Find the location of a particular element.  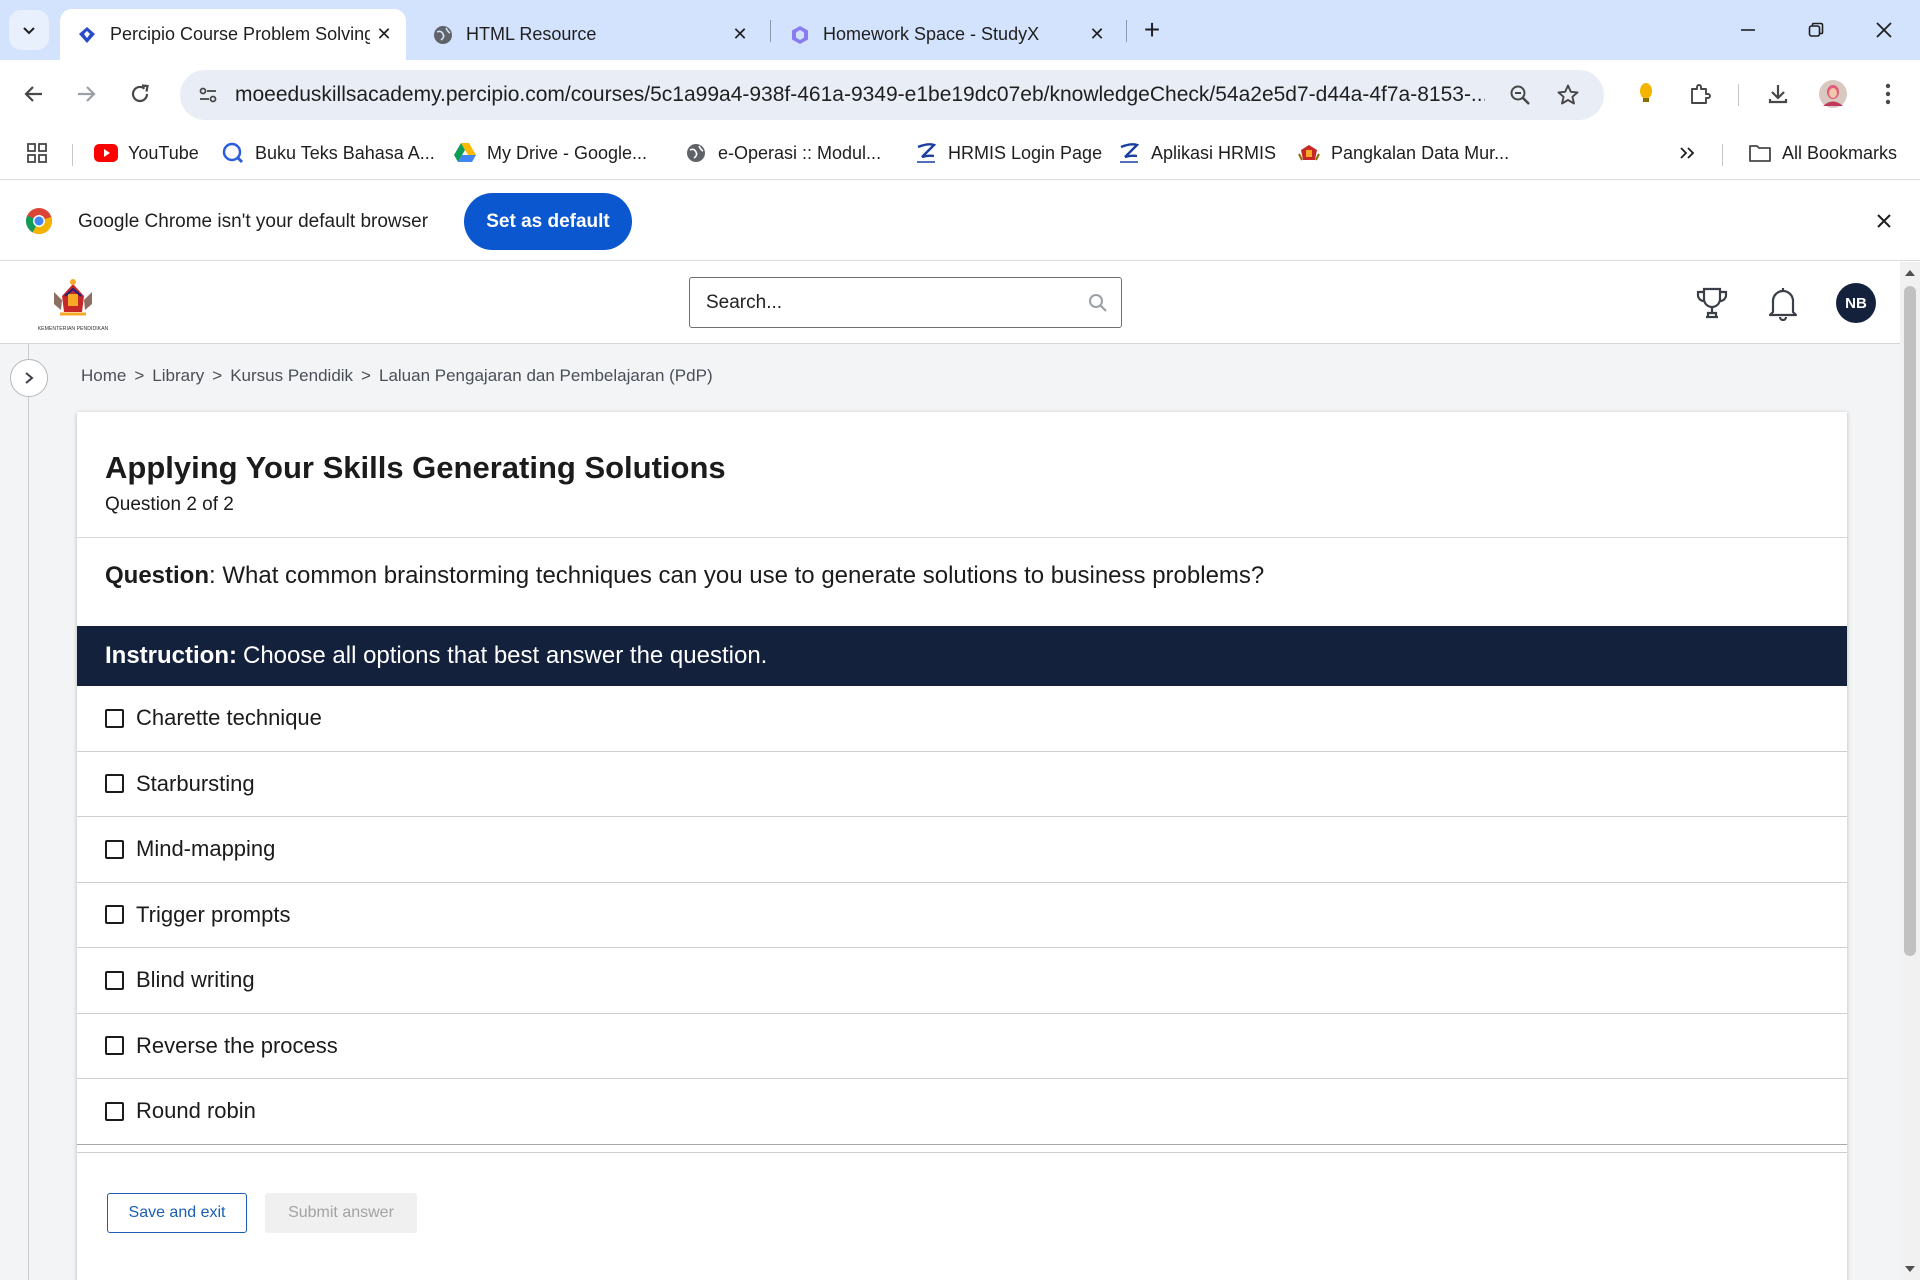

card-footer: Save and exit Submit answer is located at coordinates (962, 1216).